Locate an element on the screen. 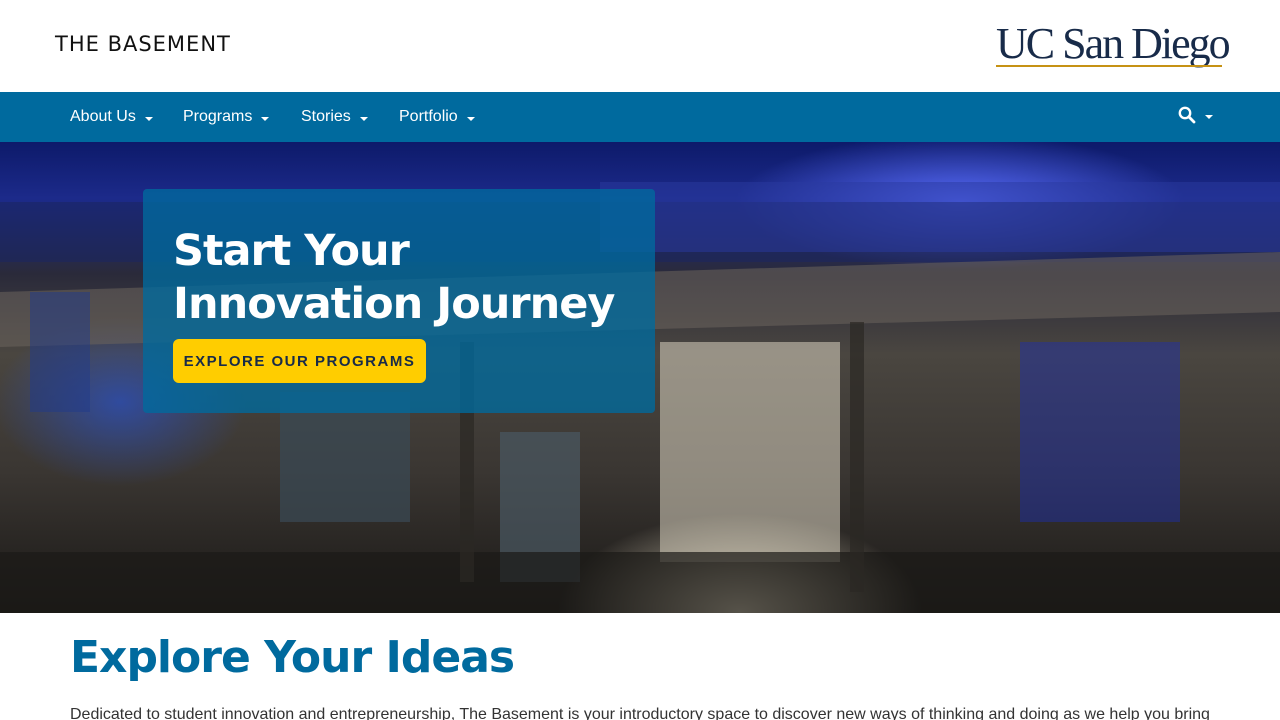  nav-item-label: Programs is located at coordinates (218, 116).